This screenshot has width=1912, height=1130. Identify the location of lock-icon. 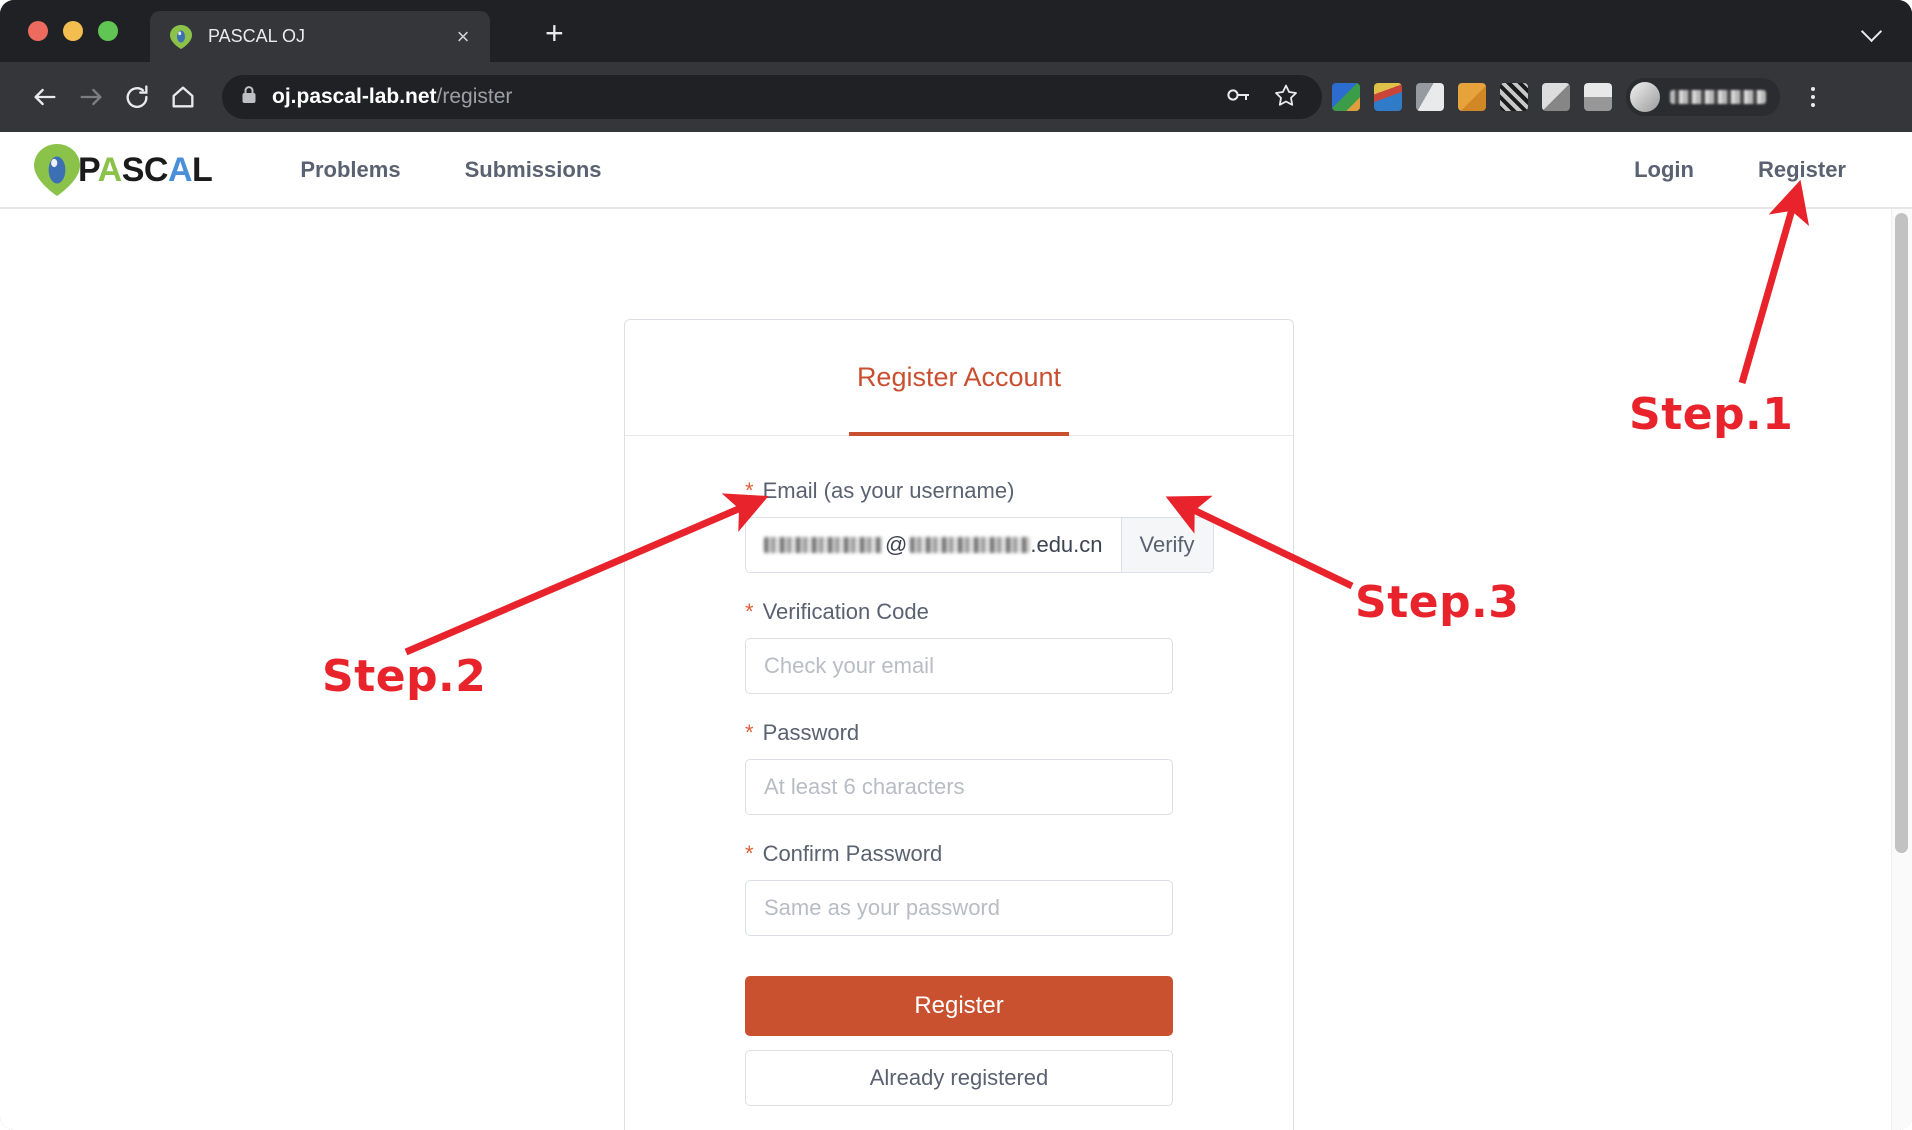
(249, 97).